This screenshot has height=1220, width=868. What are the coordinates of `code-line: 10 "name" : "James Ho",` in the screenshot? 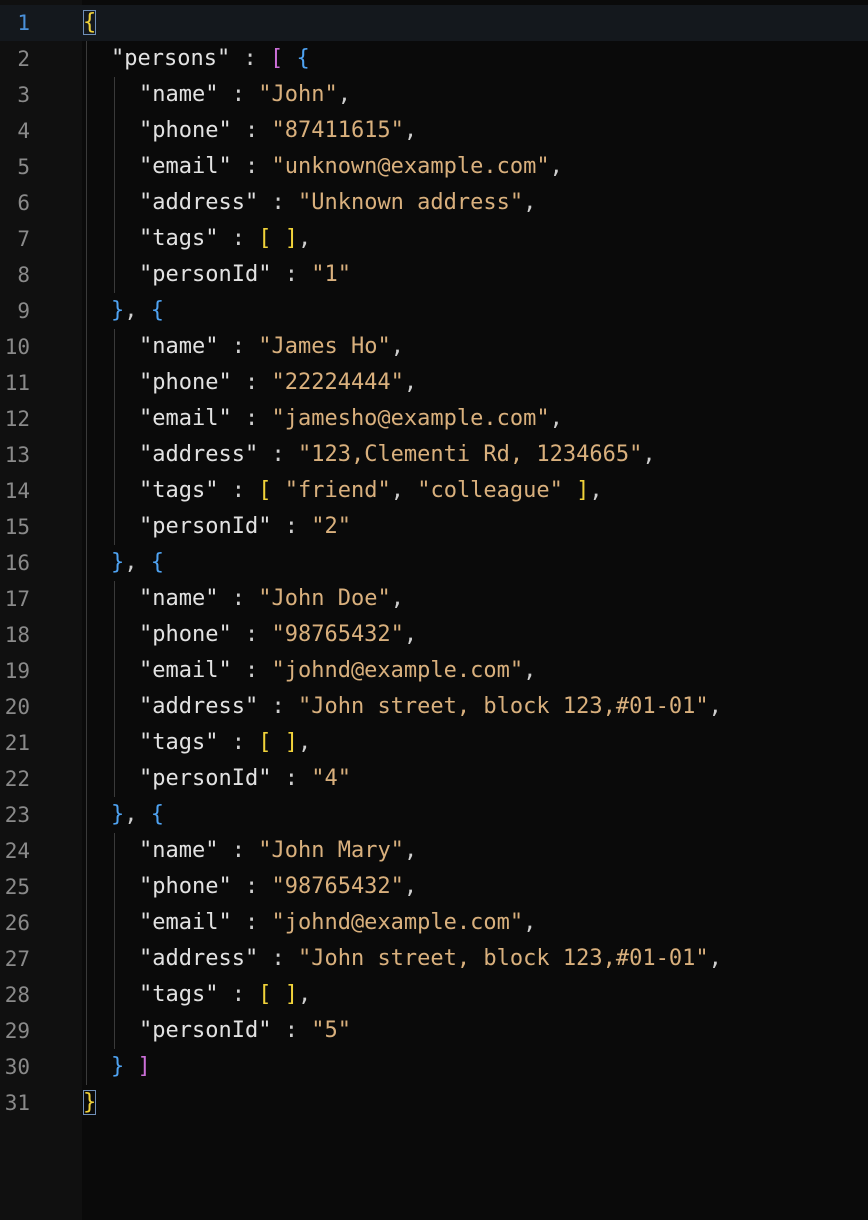 It's located at (434, 347).